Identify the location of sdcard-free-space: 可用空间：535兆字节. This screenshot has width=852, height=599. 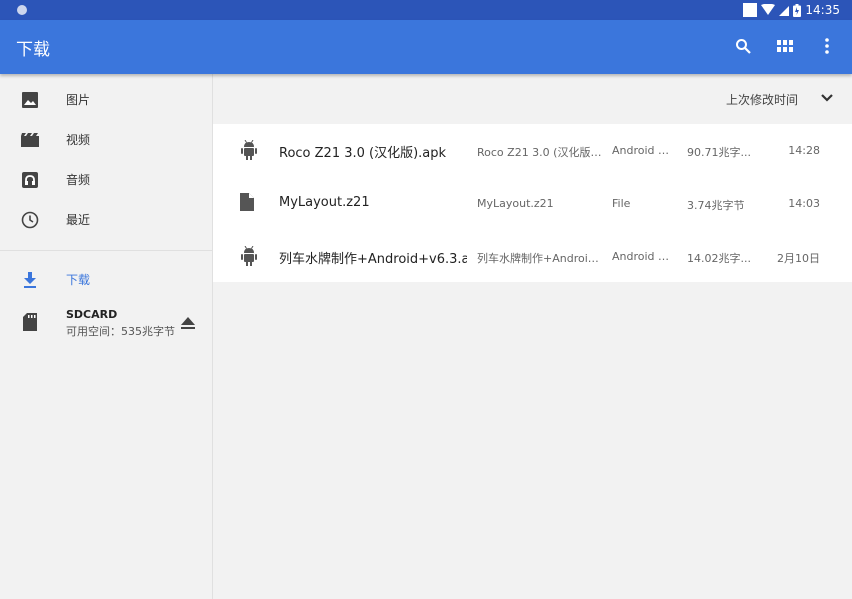
(120, 331).